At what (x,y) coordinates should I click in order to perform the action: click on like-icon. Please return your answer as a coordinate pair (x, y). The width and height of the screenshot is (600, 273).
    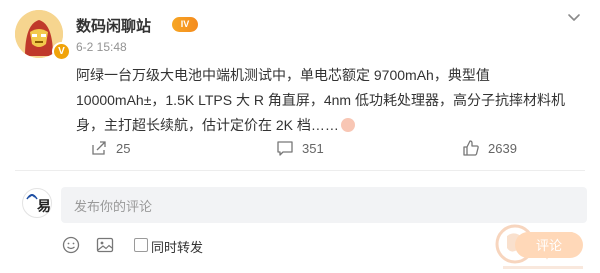
    Looking at the image, I should click on (471, 148).